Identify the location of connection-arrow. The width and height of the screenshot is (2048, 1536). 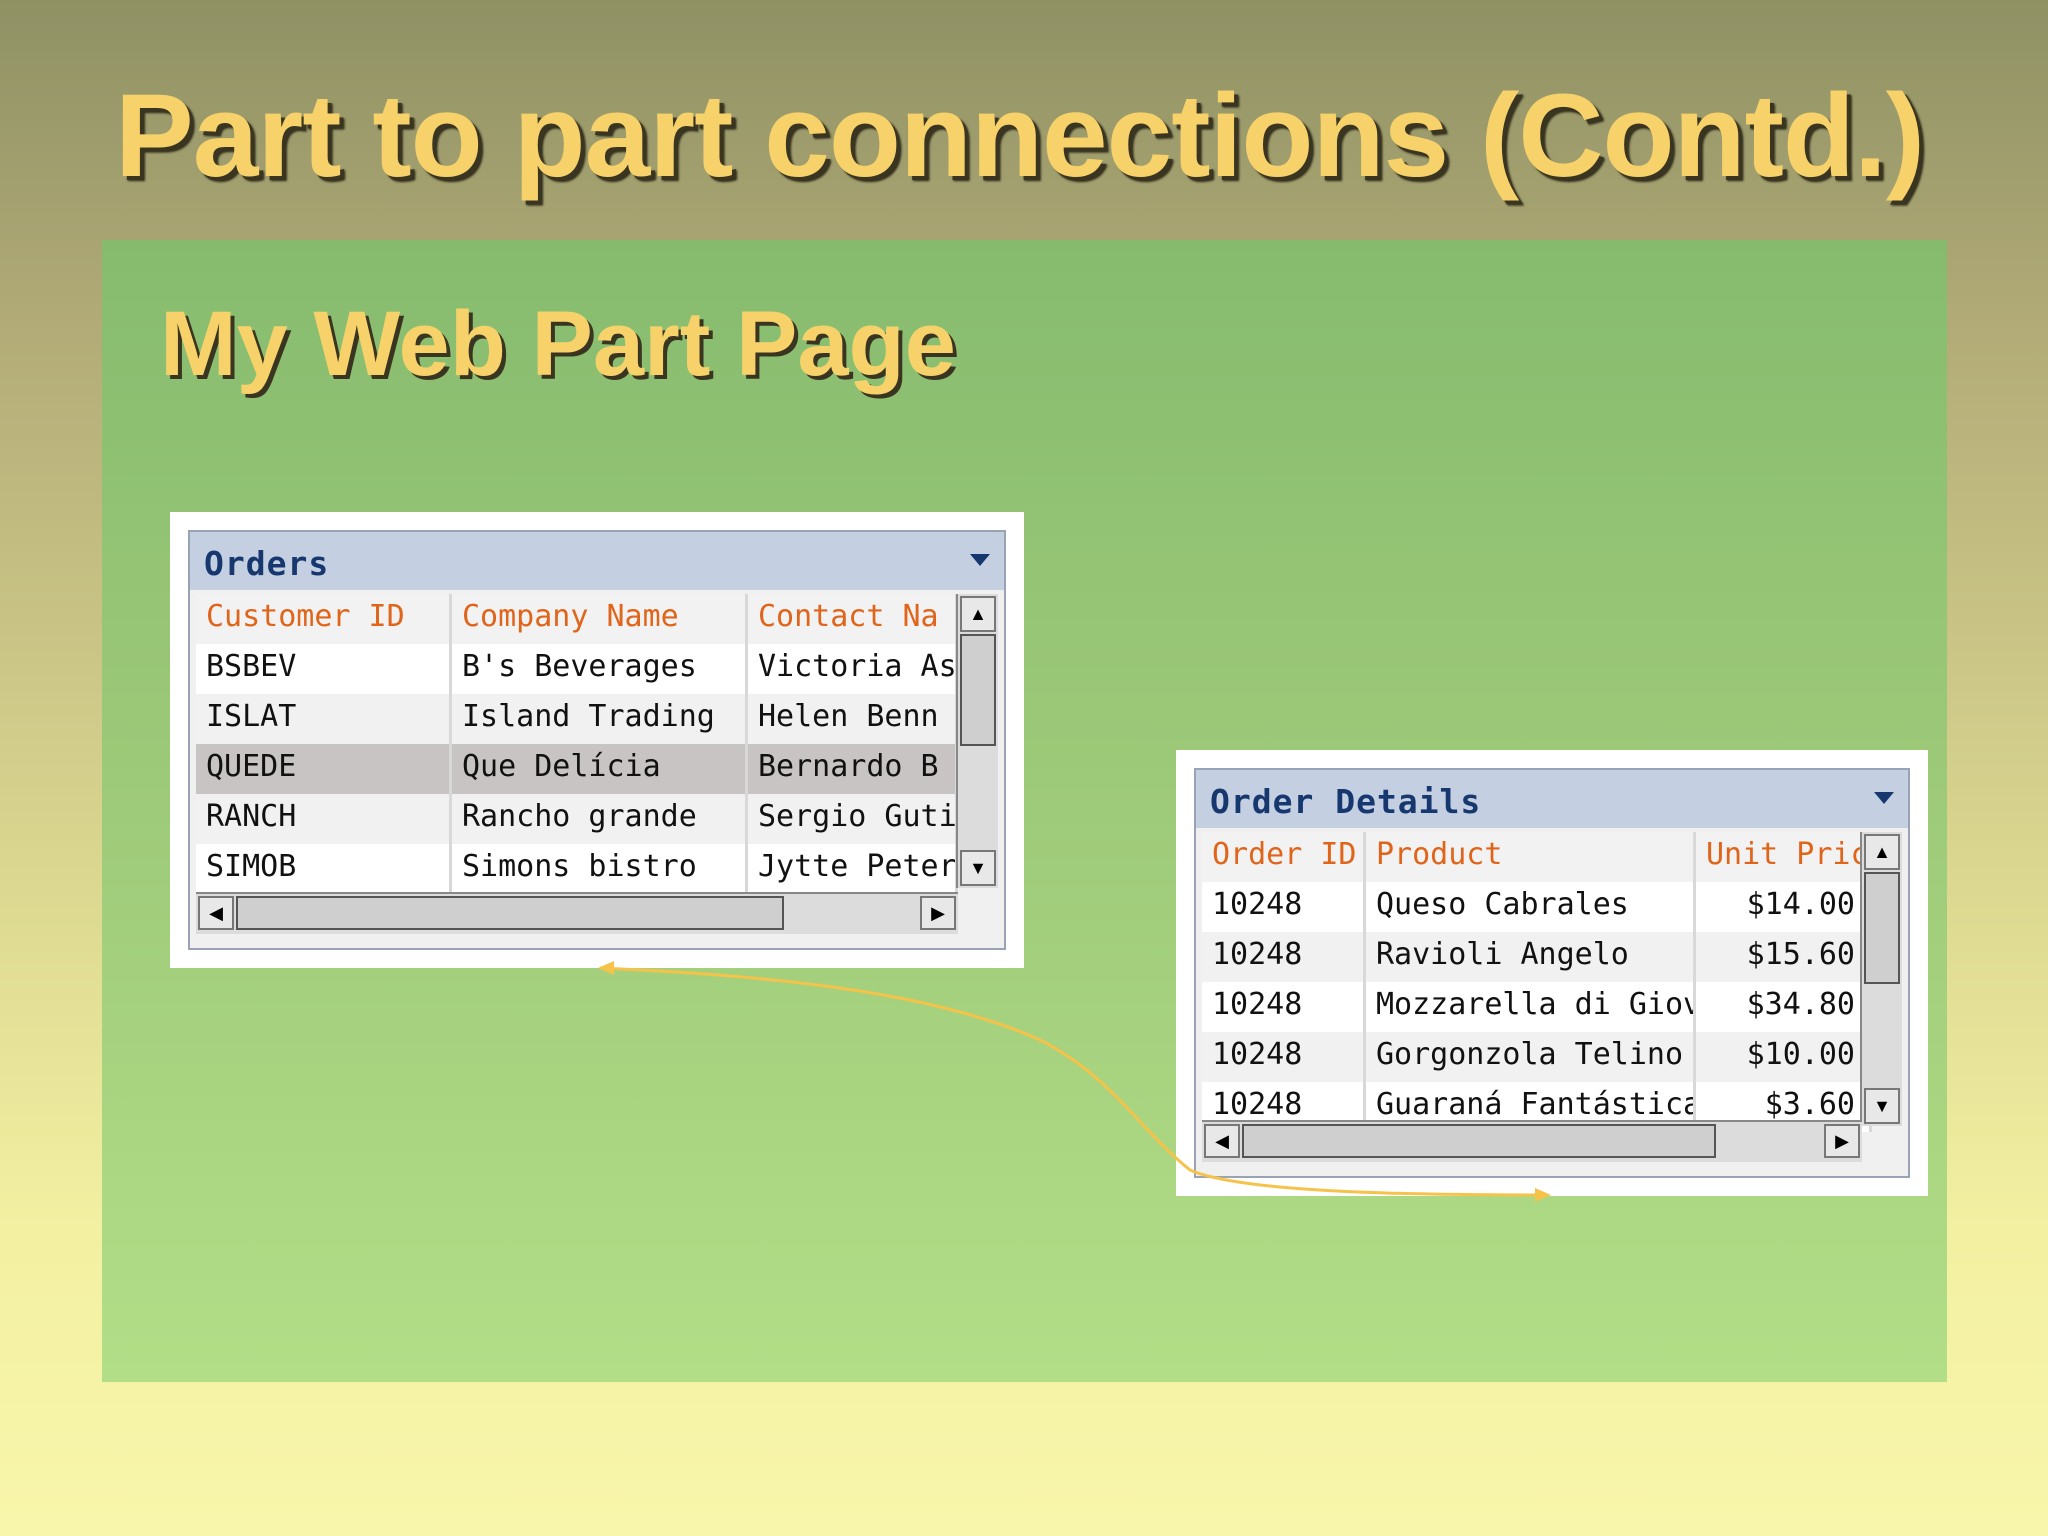
(1074, 1081).